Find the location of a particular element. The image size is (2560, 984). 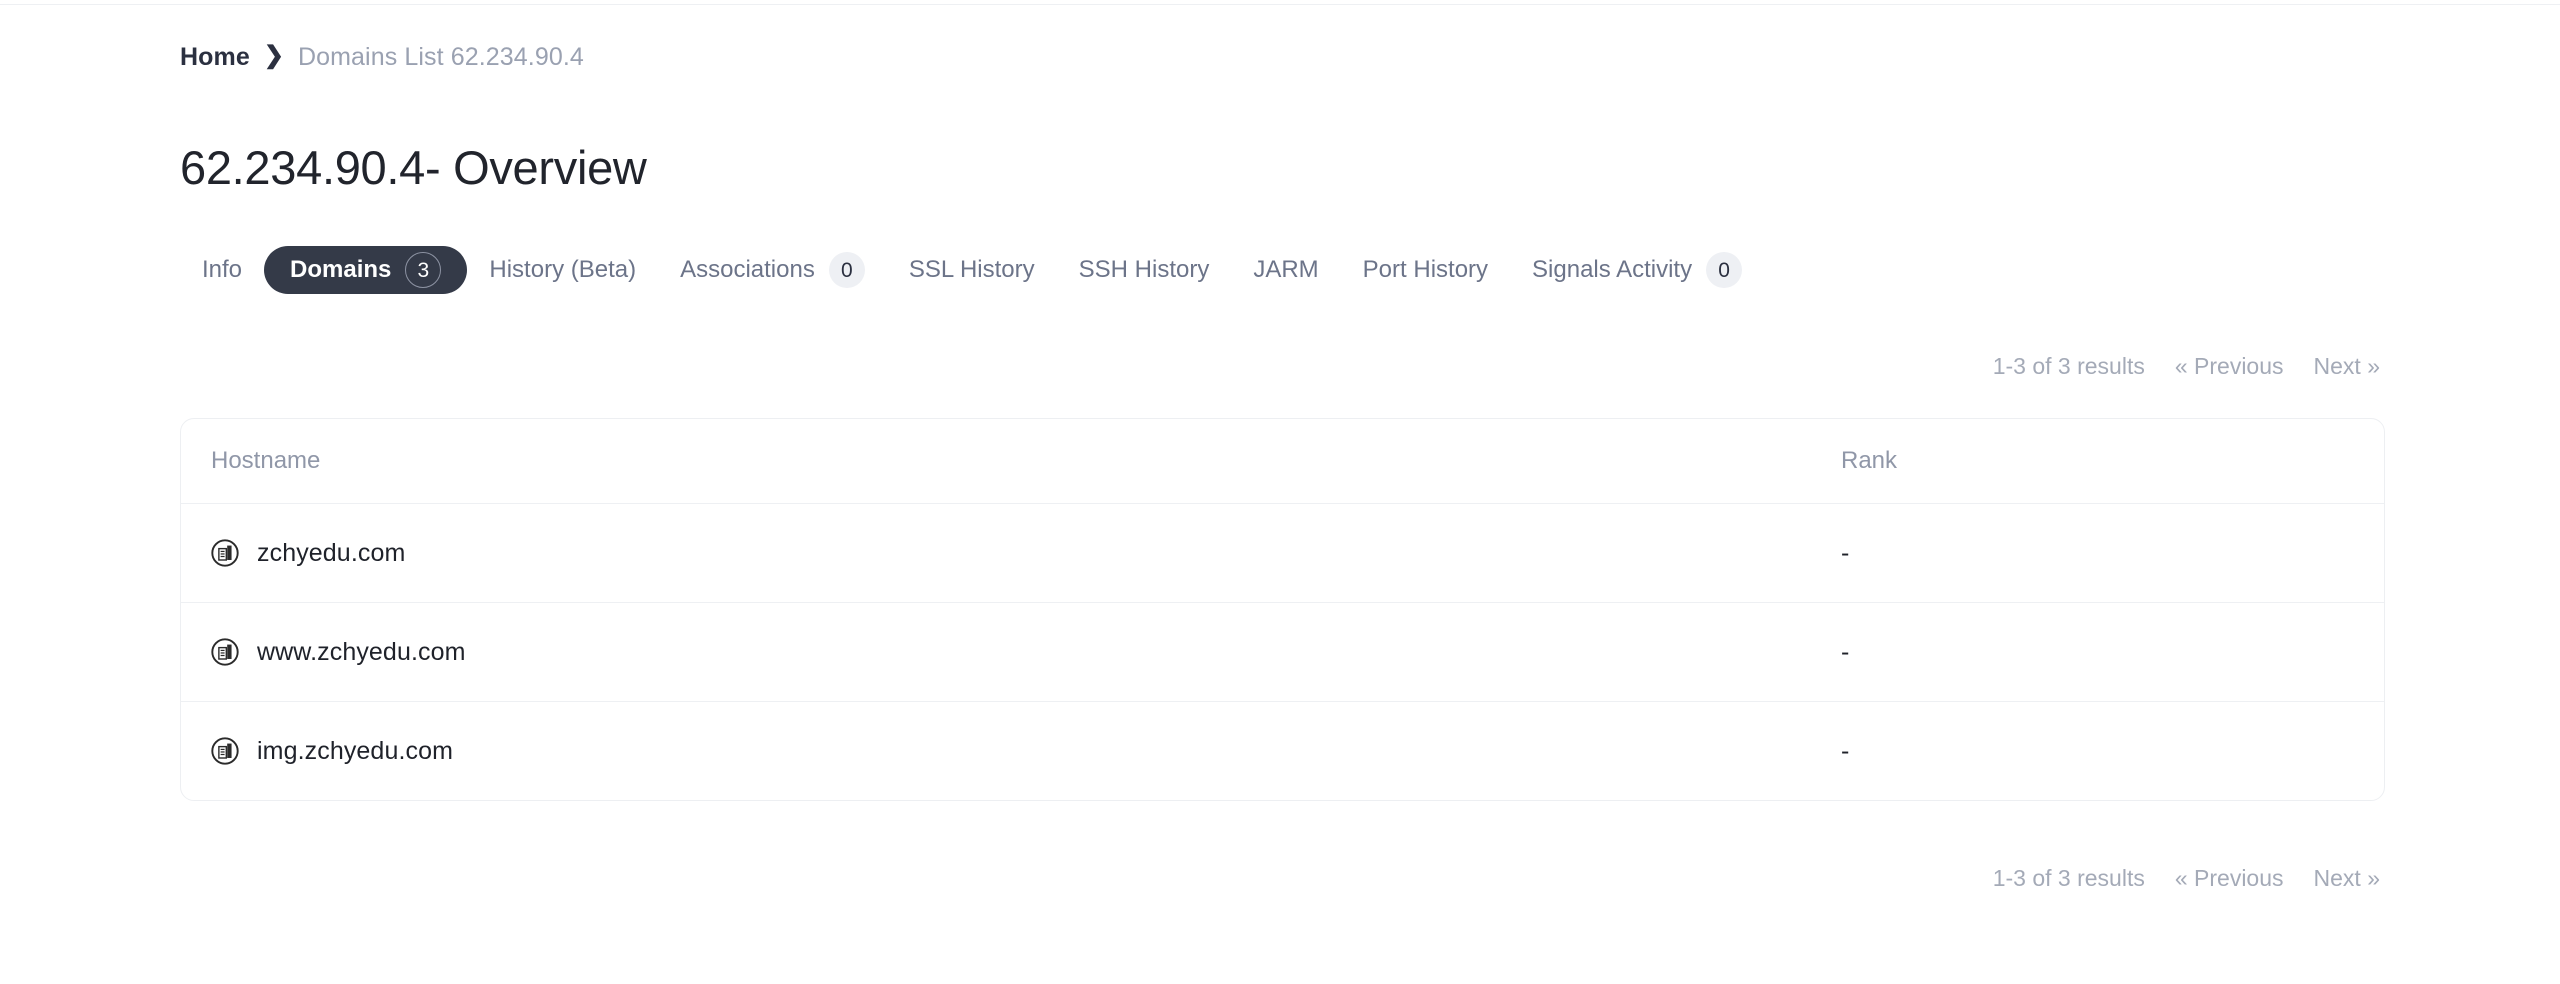

tab-history-beta: History (Beta) is located at coordinates (562, 270).